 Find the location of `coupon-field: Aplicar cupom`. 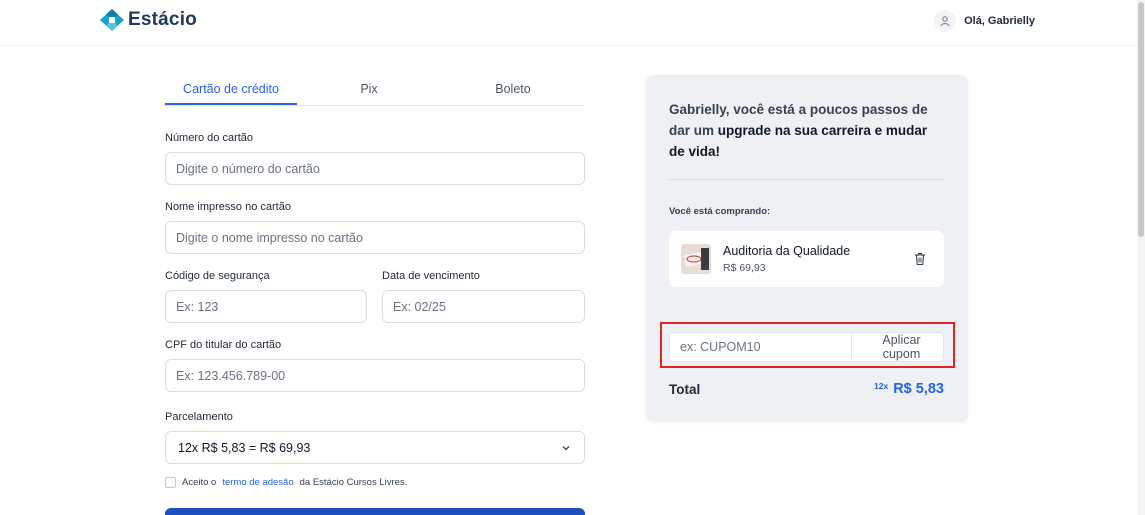

coupon-field: Aplicar cupom is located at coordinates (806, 347).